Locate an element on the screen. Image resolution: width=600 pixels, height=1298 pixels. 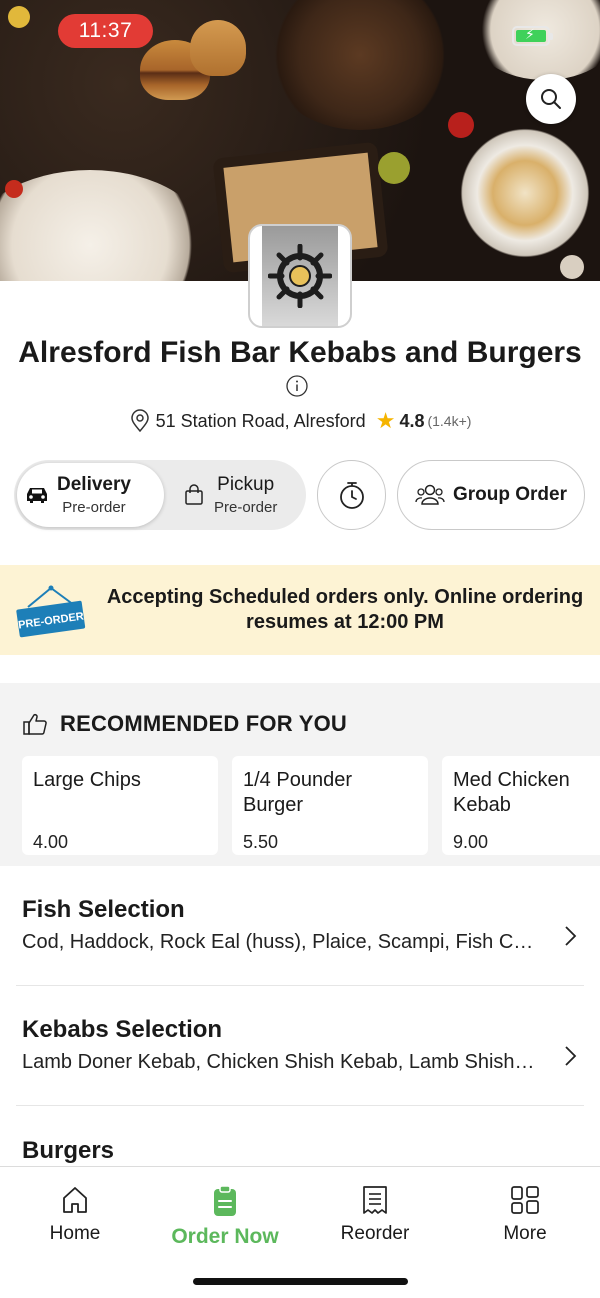
schedule-time-button is located at coordinates (351, 495).